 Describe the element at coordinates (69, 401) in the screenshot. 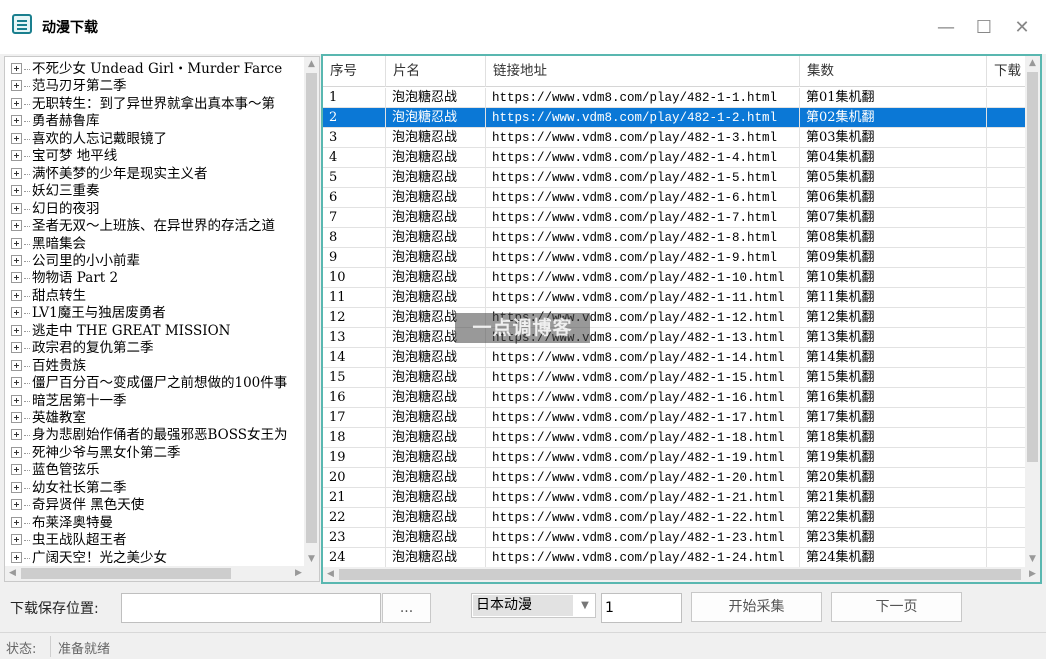

I see `tree-item: 暗芝居第十一季` at that location.